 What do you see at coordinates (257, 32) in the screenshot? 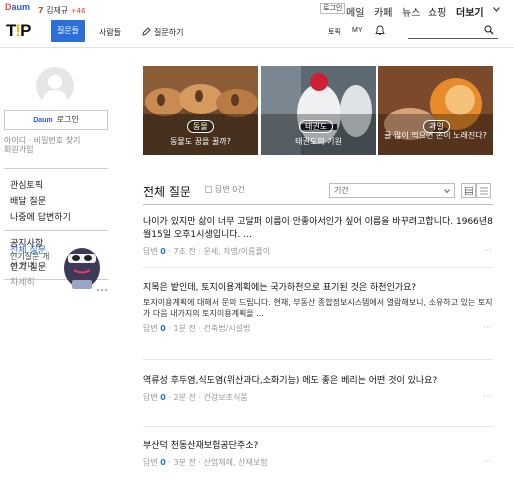
I see `site-header: T!P 질문들 사람들 질문하기 토픽 MY` at bounding box center [257, 32].